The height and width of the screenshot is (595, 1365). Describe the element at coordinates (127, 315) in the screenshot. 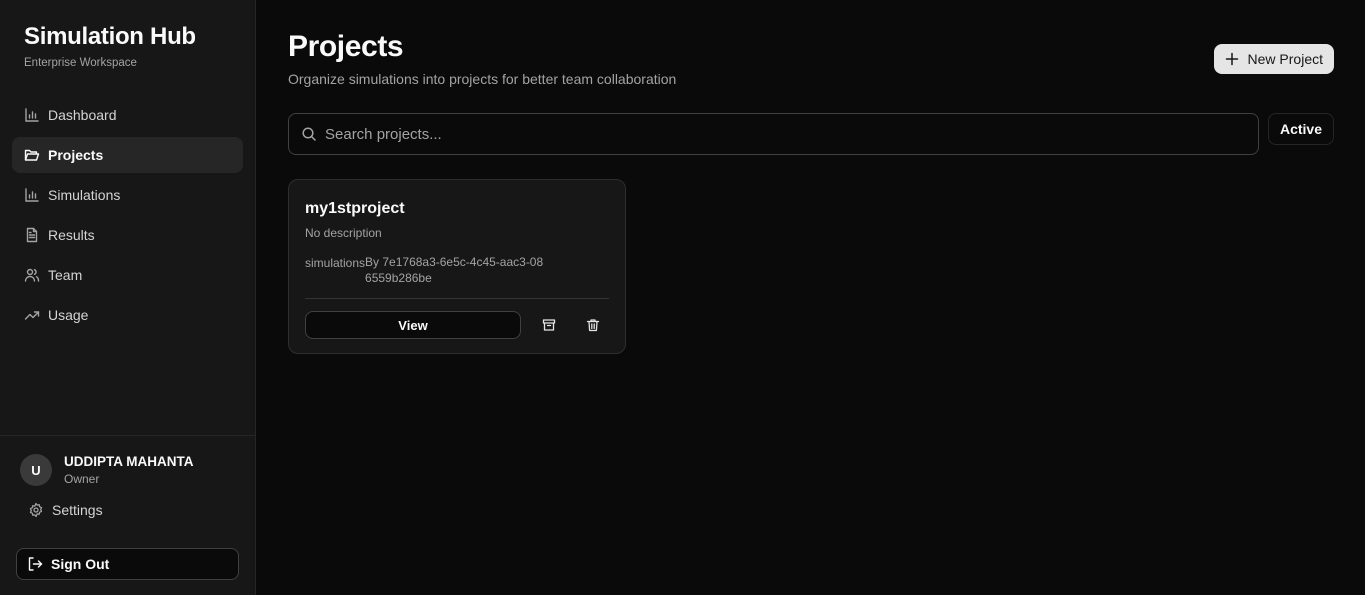

I see `sidebar-item-usage: Usage` at that location.